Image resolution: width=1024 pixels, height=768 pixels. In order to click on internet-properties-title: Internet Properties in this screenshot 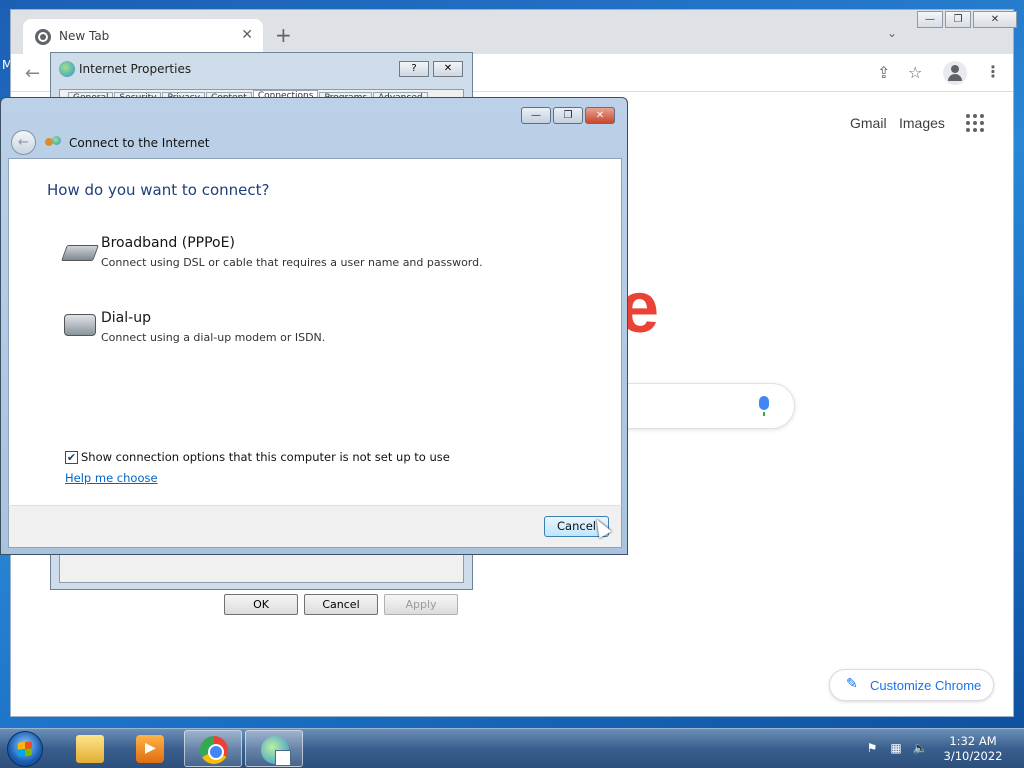, I will do `click(135, 69)`.